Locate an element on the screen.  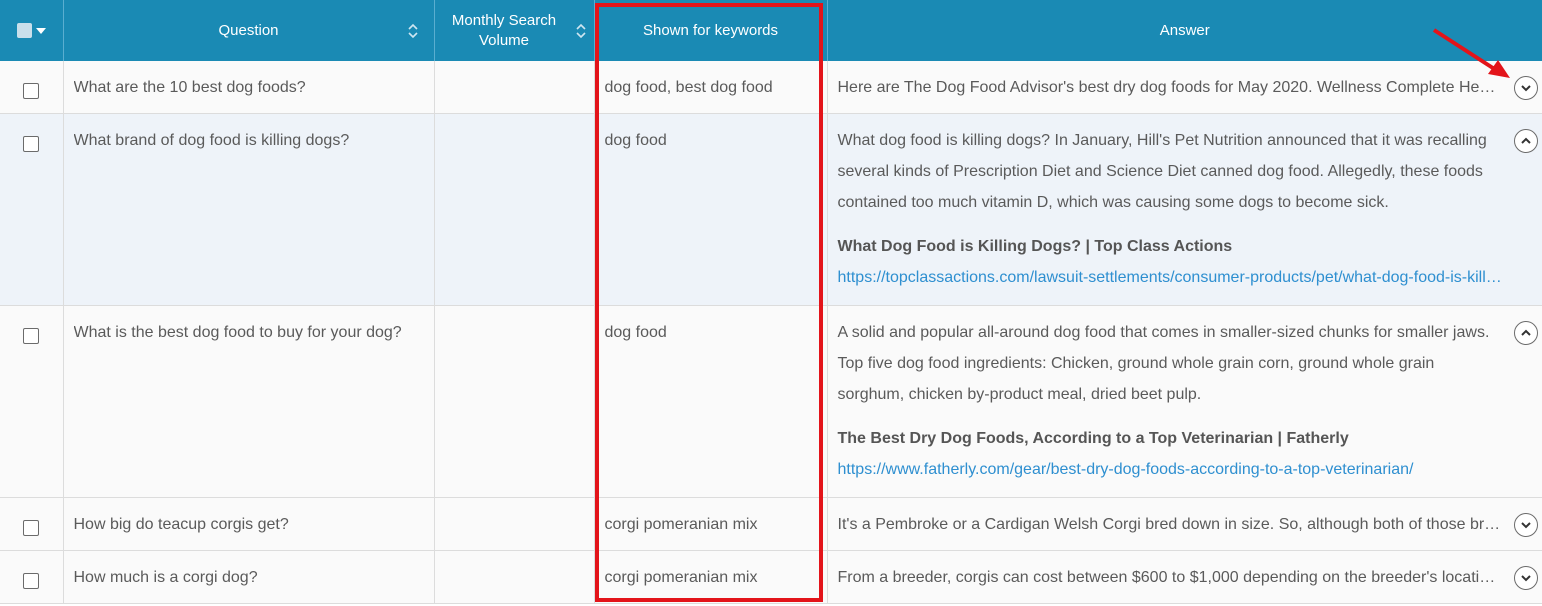
keywords-header-label: Shown for keywords is located at coordinates (710, 30).